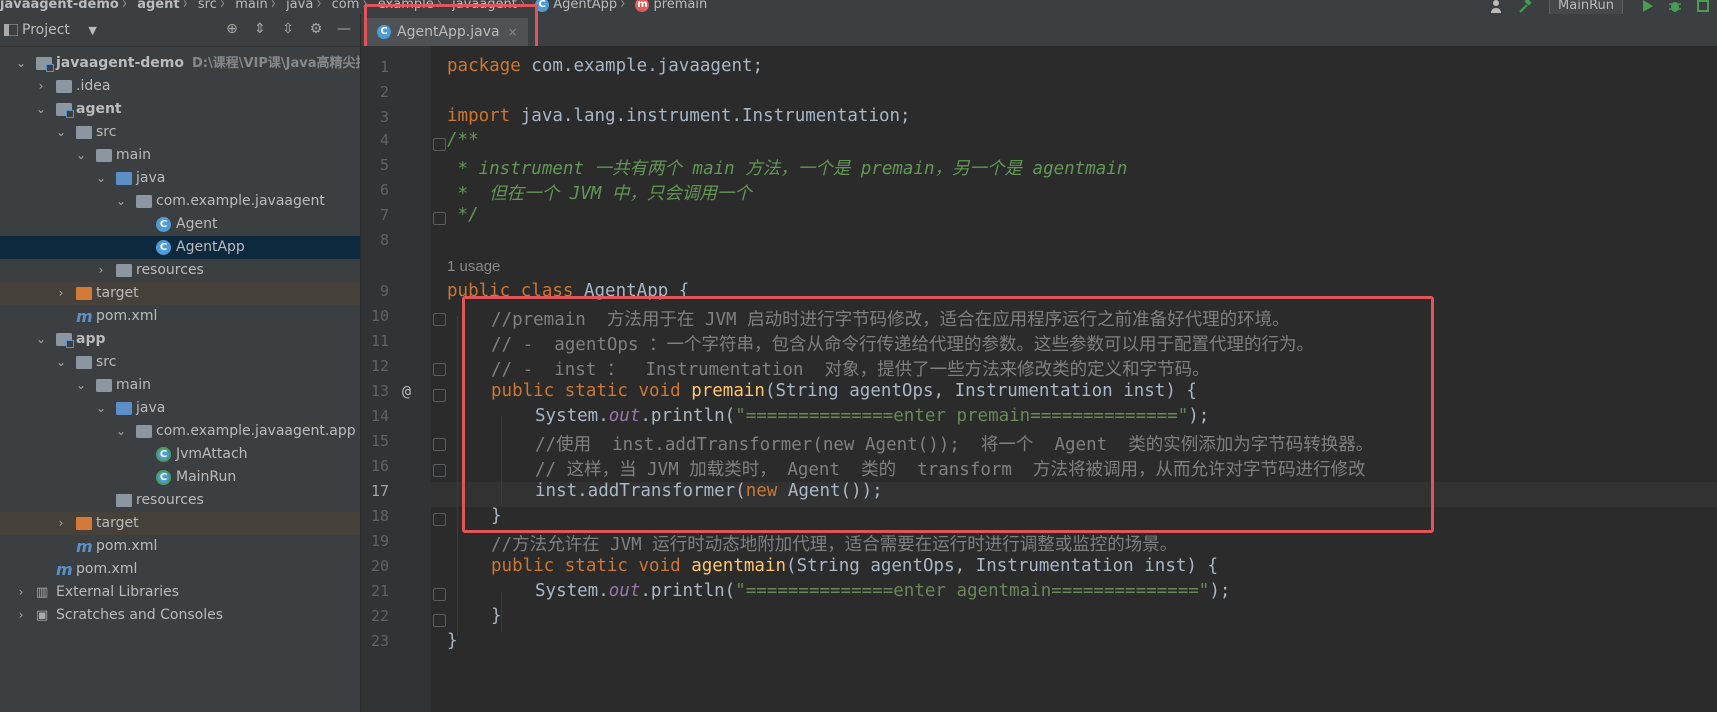  What do you see at coordinates (1675, 7) in the screenshot?
I see `debug-icon` at bounding box center [1675, 7].